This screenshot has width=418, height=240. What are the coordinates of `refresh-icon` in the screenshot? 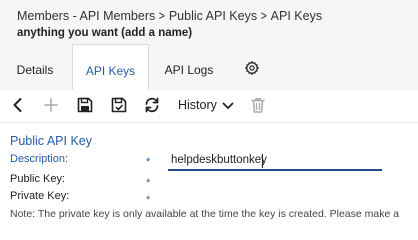 It's located at (152, 105).